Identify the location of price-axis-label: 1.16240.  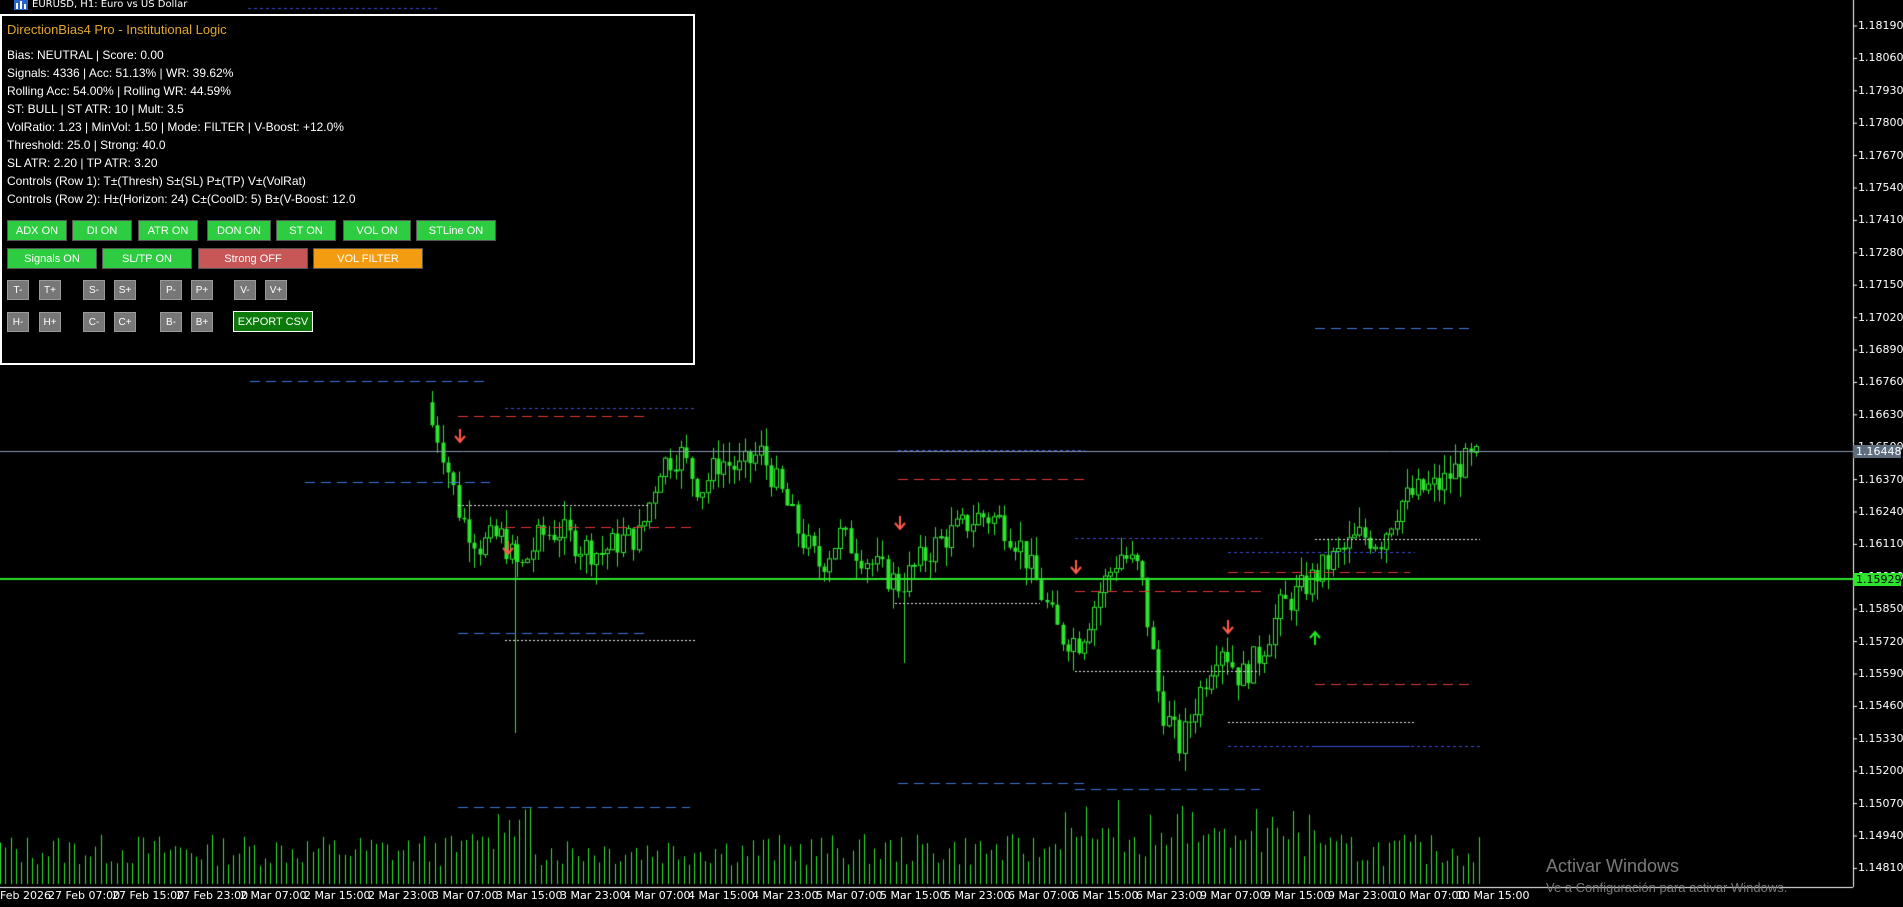
(1880, 511).